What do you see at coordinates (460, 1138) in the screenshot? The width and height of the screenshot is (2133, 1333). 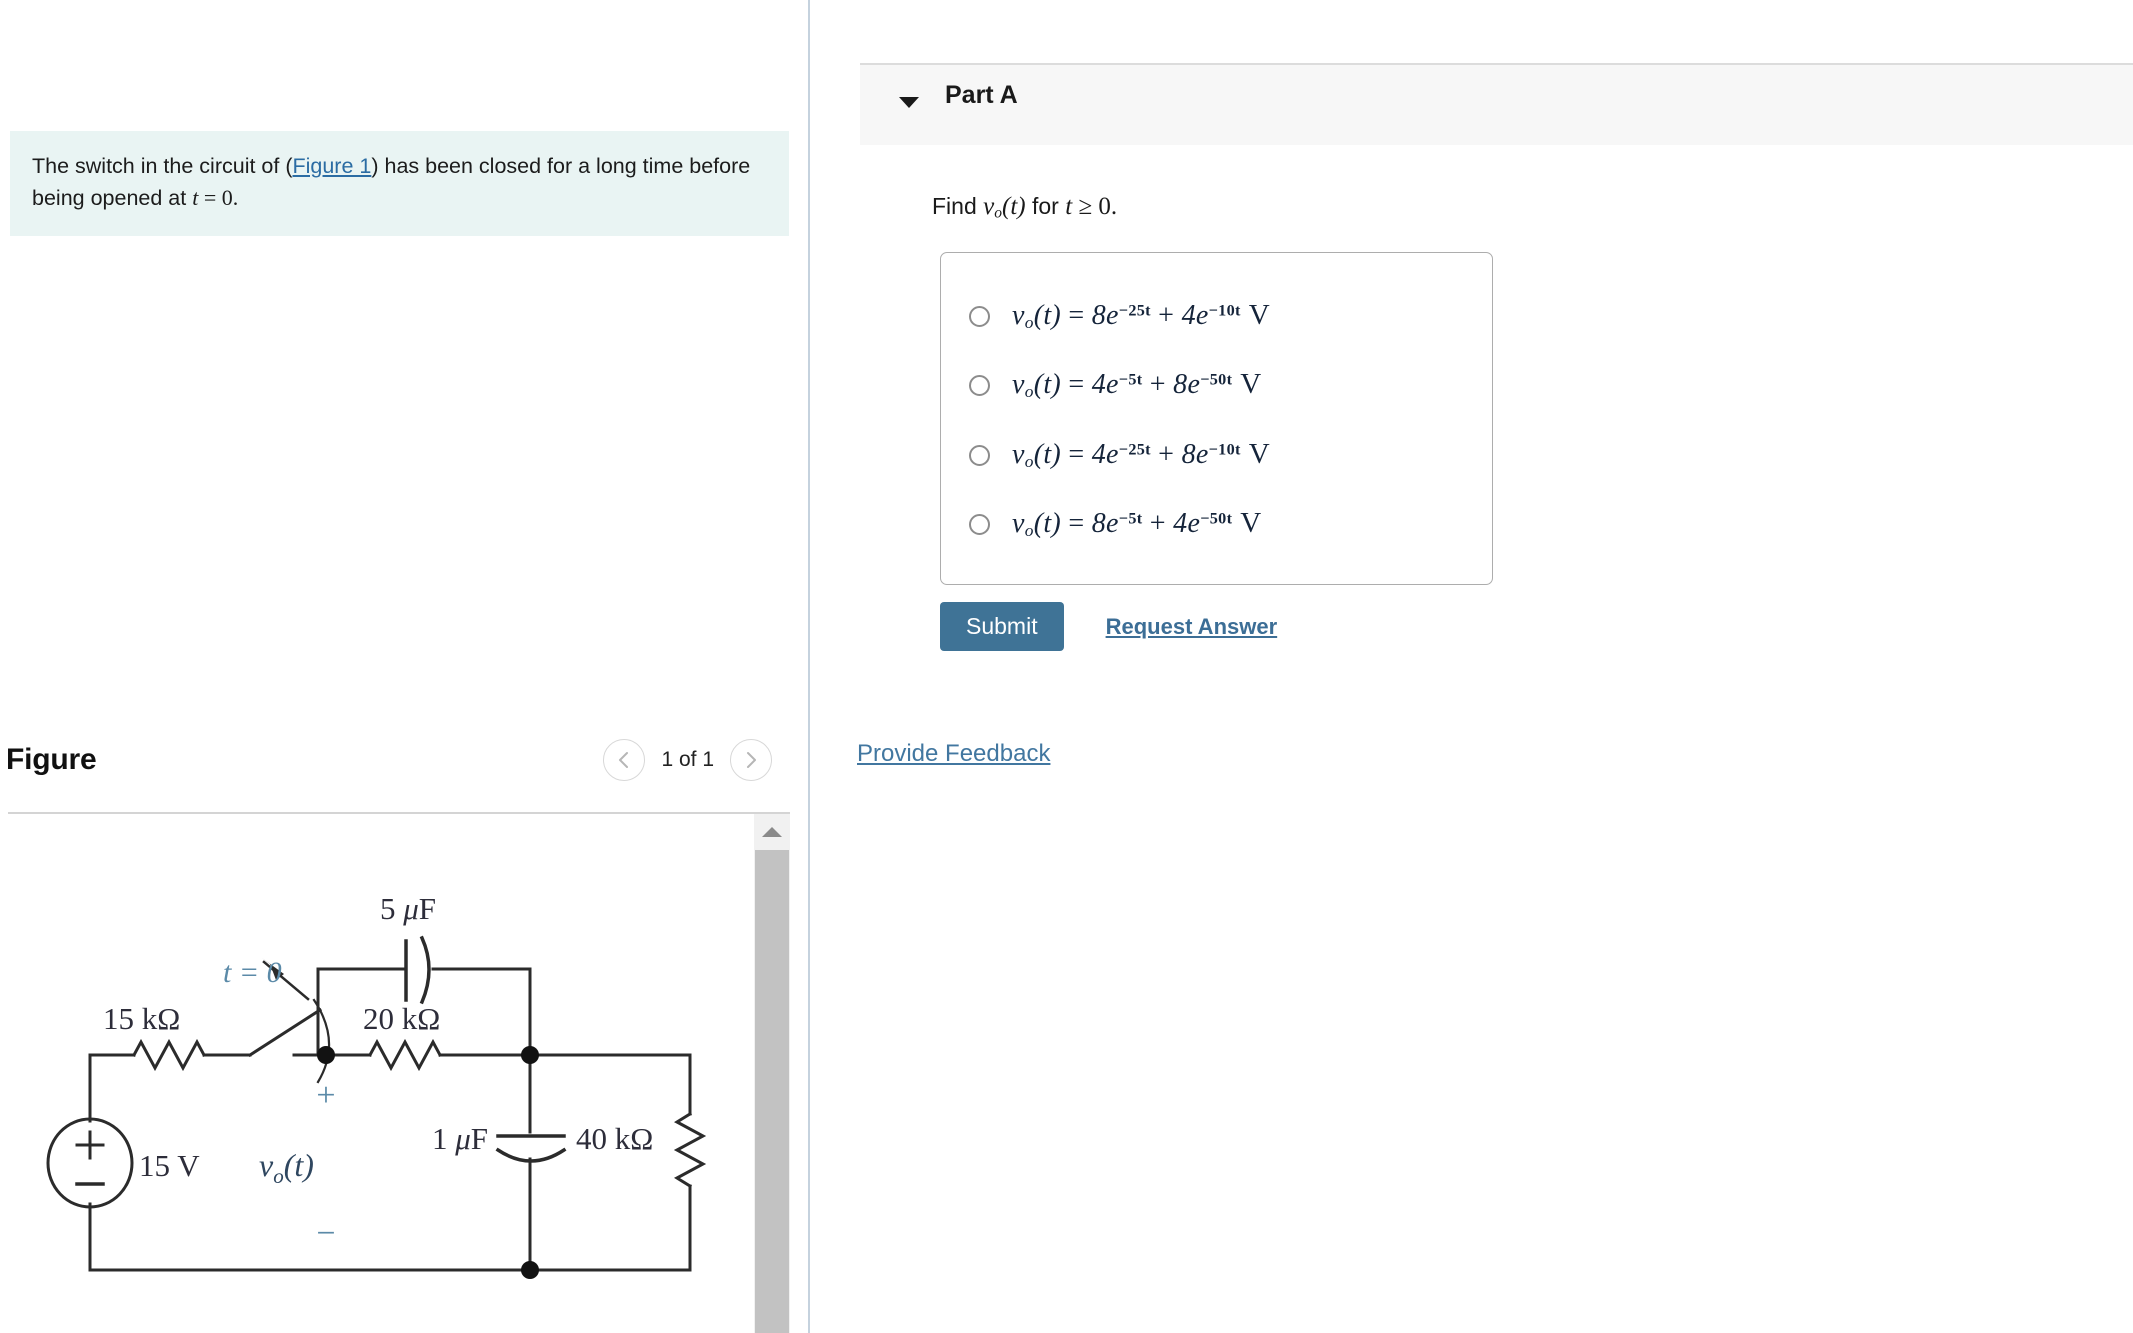 I see `label-cap-1uf: 1 μF` at bounding box center [460, 1138].